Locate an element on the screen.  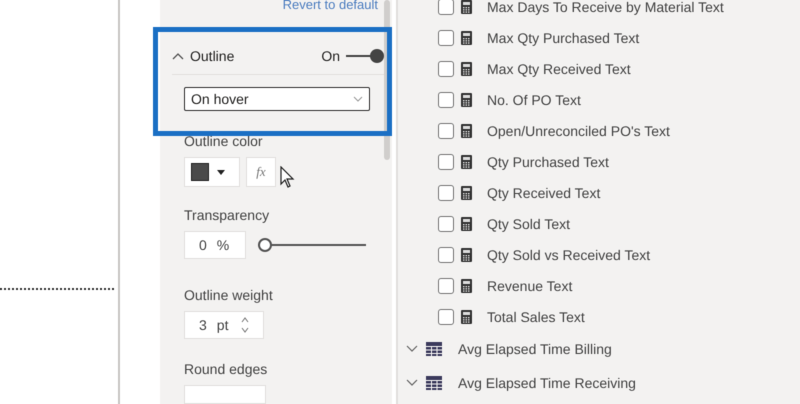
fx-button: fx is located at coordinates (261, 172).